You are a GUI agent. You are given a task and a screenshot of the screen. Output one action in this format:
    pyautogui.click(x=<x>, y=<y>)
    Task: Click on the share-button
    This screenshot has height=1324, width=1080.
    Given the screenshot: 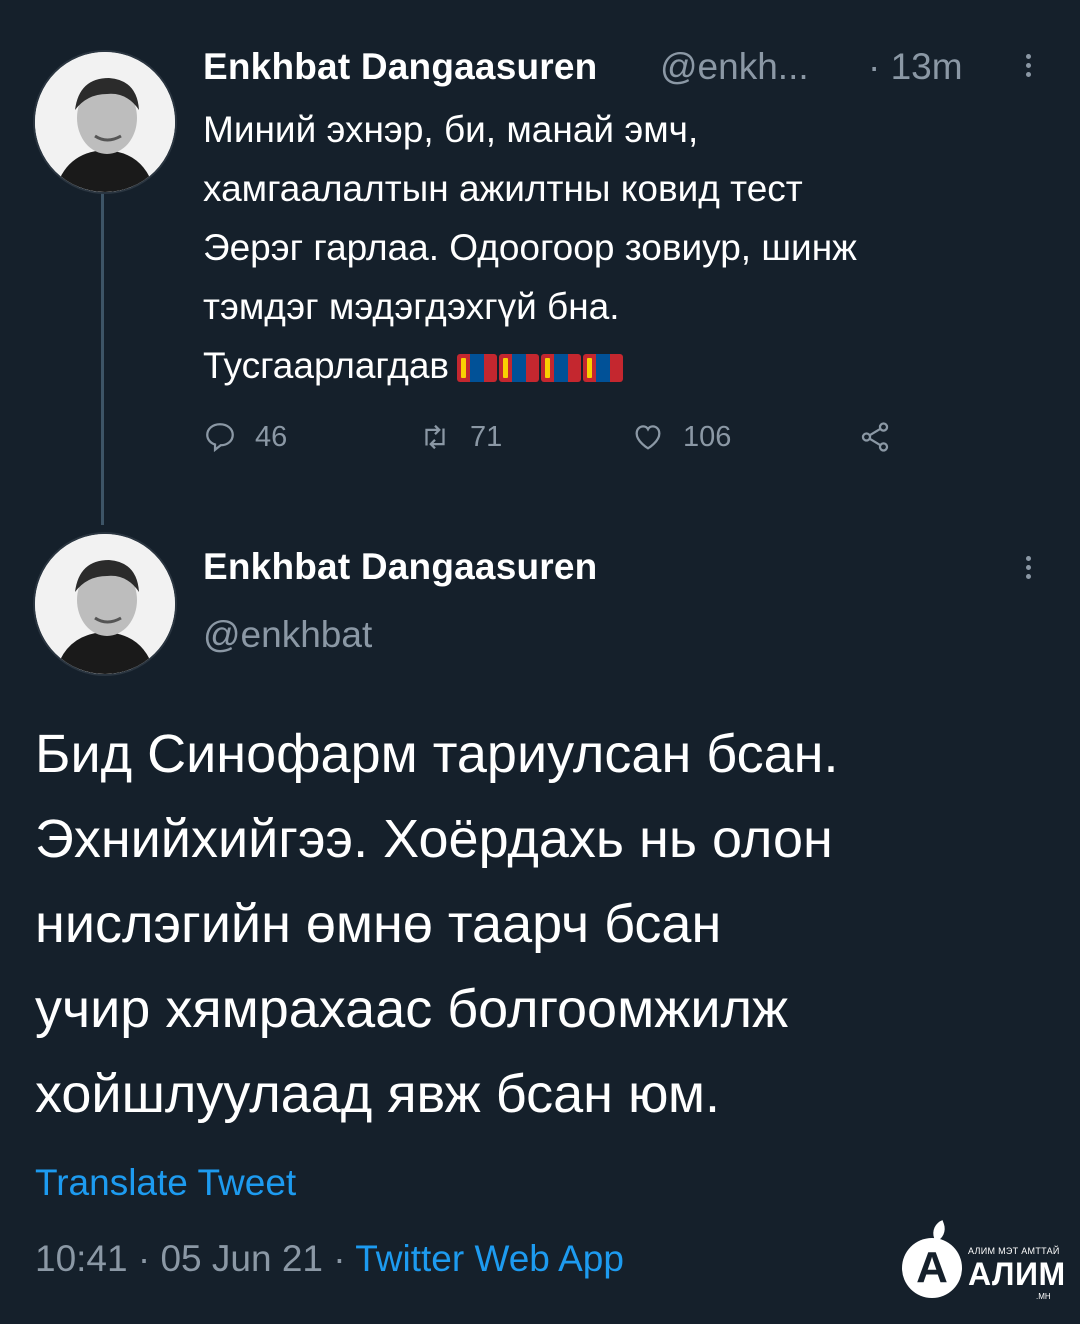 What is the action you would take?
    pyautogui.click(x=875, y=437)
    